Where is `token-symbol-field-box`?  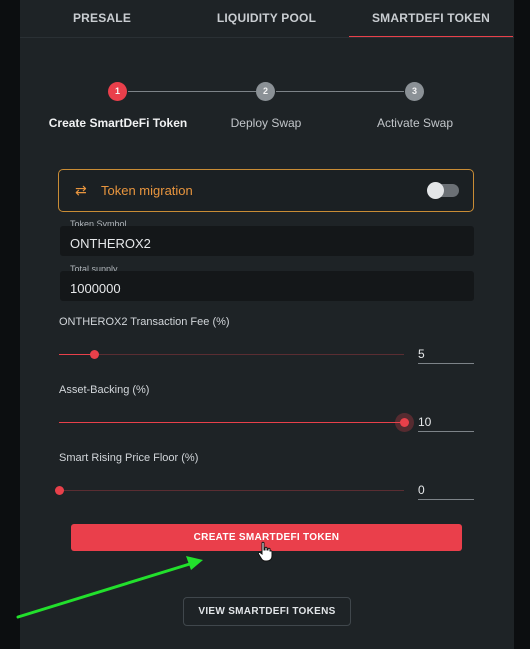
token-symbol-field-box is located at coordinates (267, 241).